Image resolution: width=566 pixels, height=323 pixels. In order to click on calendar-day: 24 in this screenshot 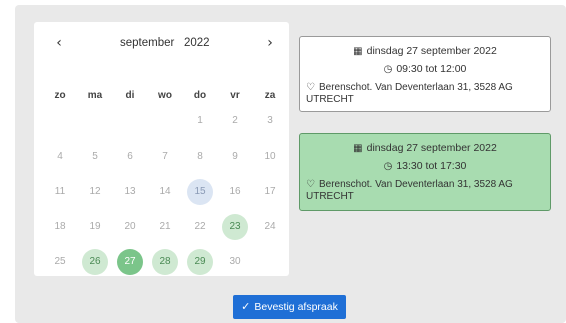, I will do `click(270, 226)`.